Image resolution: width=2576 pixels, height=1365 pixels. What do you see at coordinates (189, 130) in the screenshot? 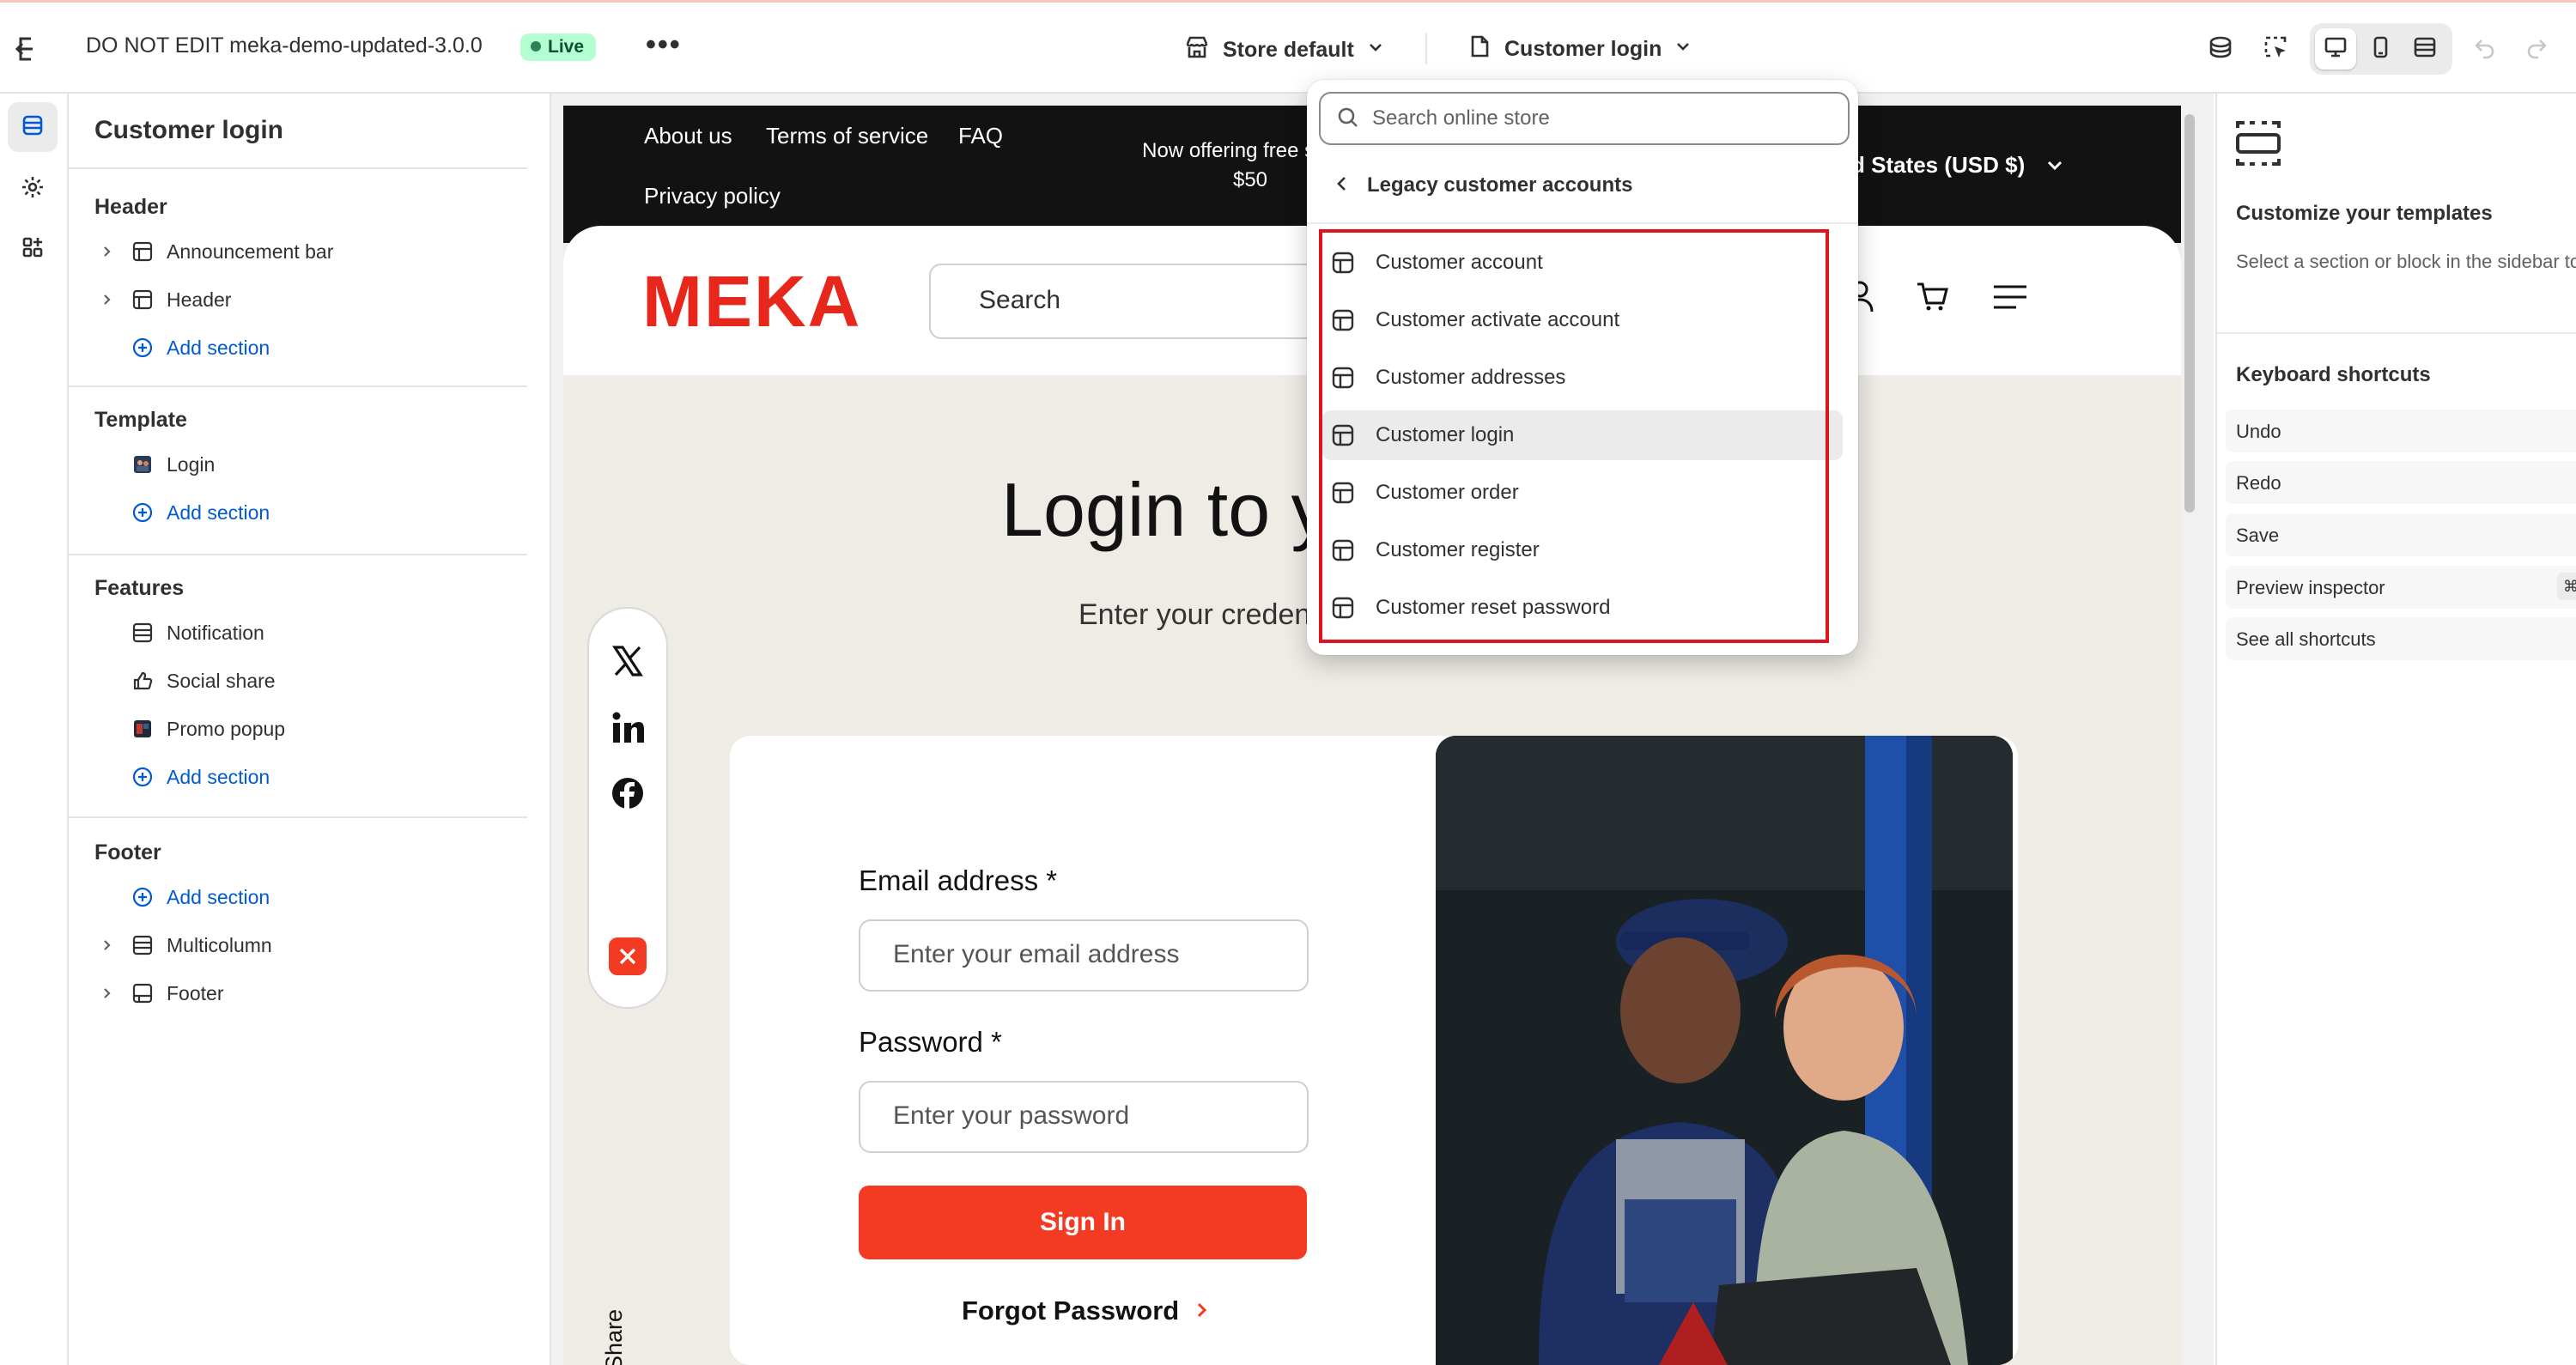
I see `page-title: Customer login` at bounding box center [189, 130].